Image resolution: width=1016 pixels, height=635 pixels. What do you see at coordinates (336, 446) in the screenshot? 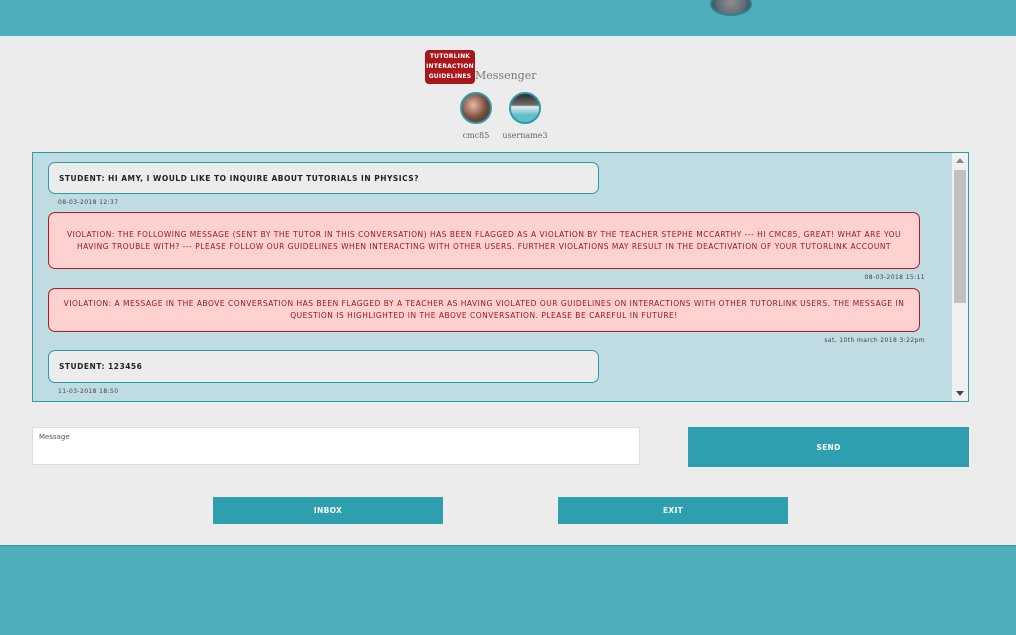
I see `message-input: Message` at bounding box center [336, 446].